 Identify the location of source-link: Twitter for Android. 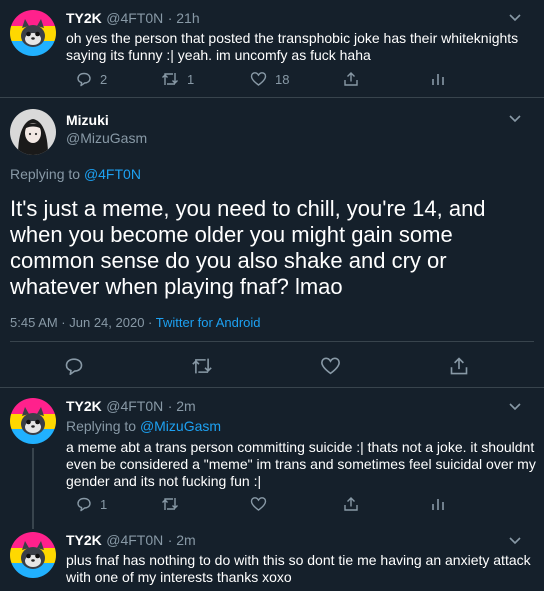
(208, 322).